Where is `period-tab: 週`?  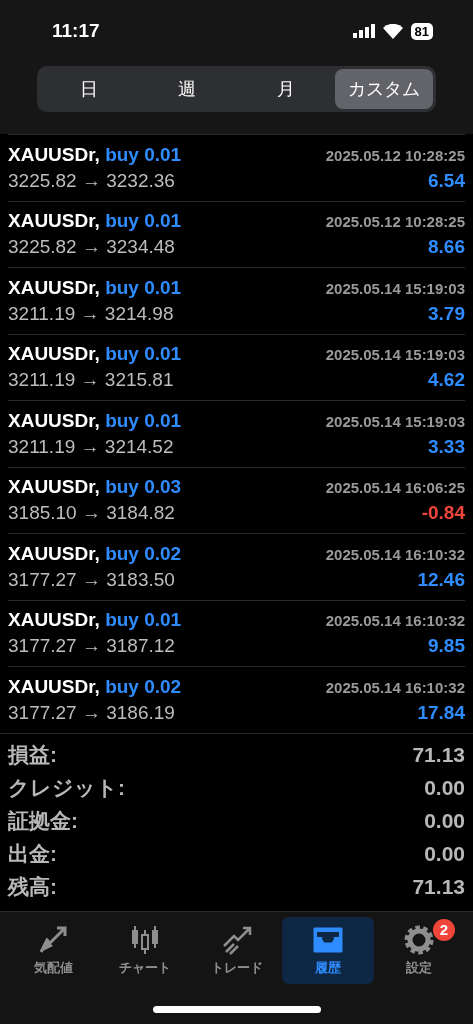
period-tab: 週 is located at coordinates (187, 89).